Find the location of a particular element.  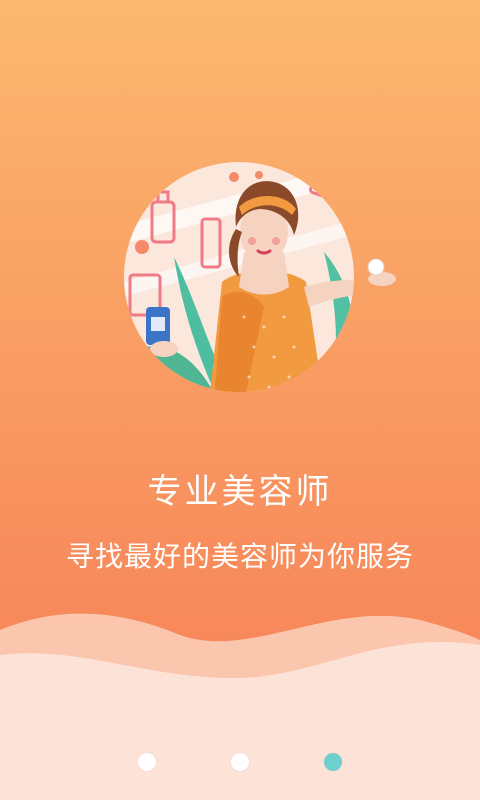

onboarding-title: 专业美容师 is located at coordinates (240, 492).